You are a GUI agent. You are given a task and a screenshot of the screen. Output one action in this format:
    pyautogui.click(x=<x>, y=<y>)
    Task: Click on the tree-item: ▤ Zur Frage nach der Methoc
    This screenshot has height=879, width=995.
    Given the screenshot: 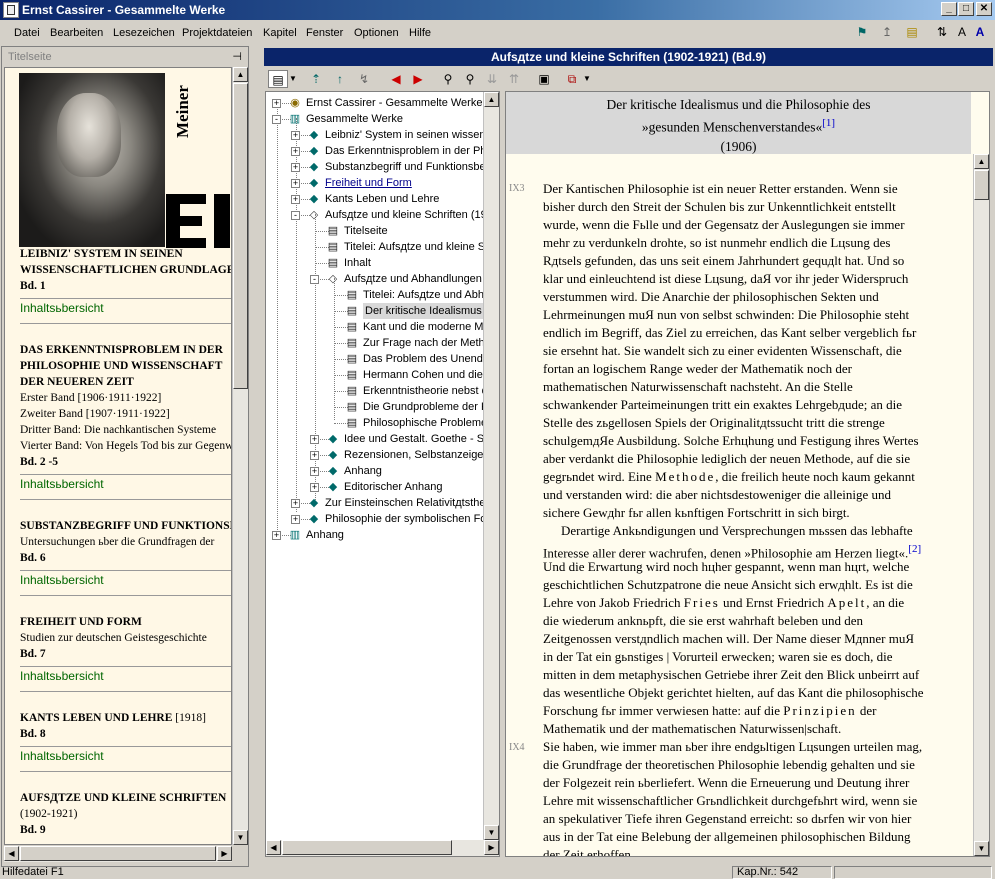 What is the action you would take?
    pyautogui.click(x=382, y=343)
    